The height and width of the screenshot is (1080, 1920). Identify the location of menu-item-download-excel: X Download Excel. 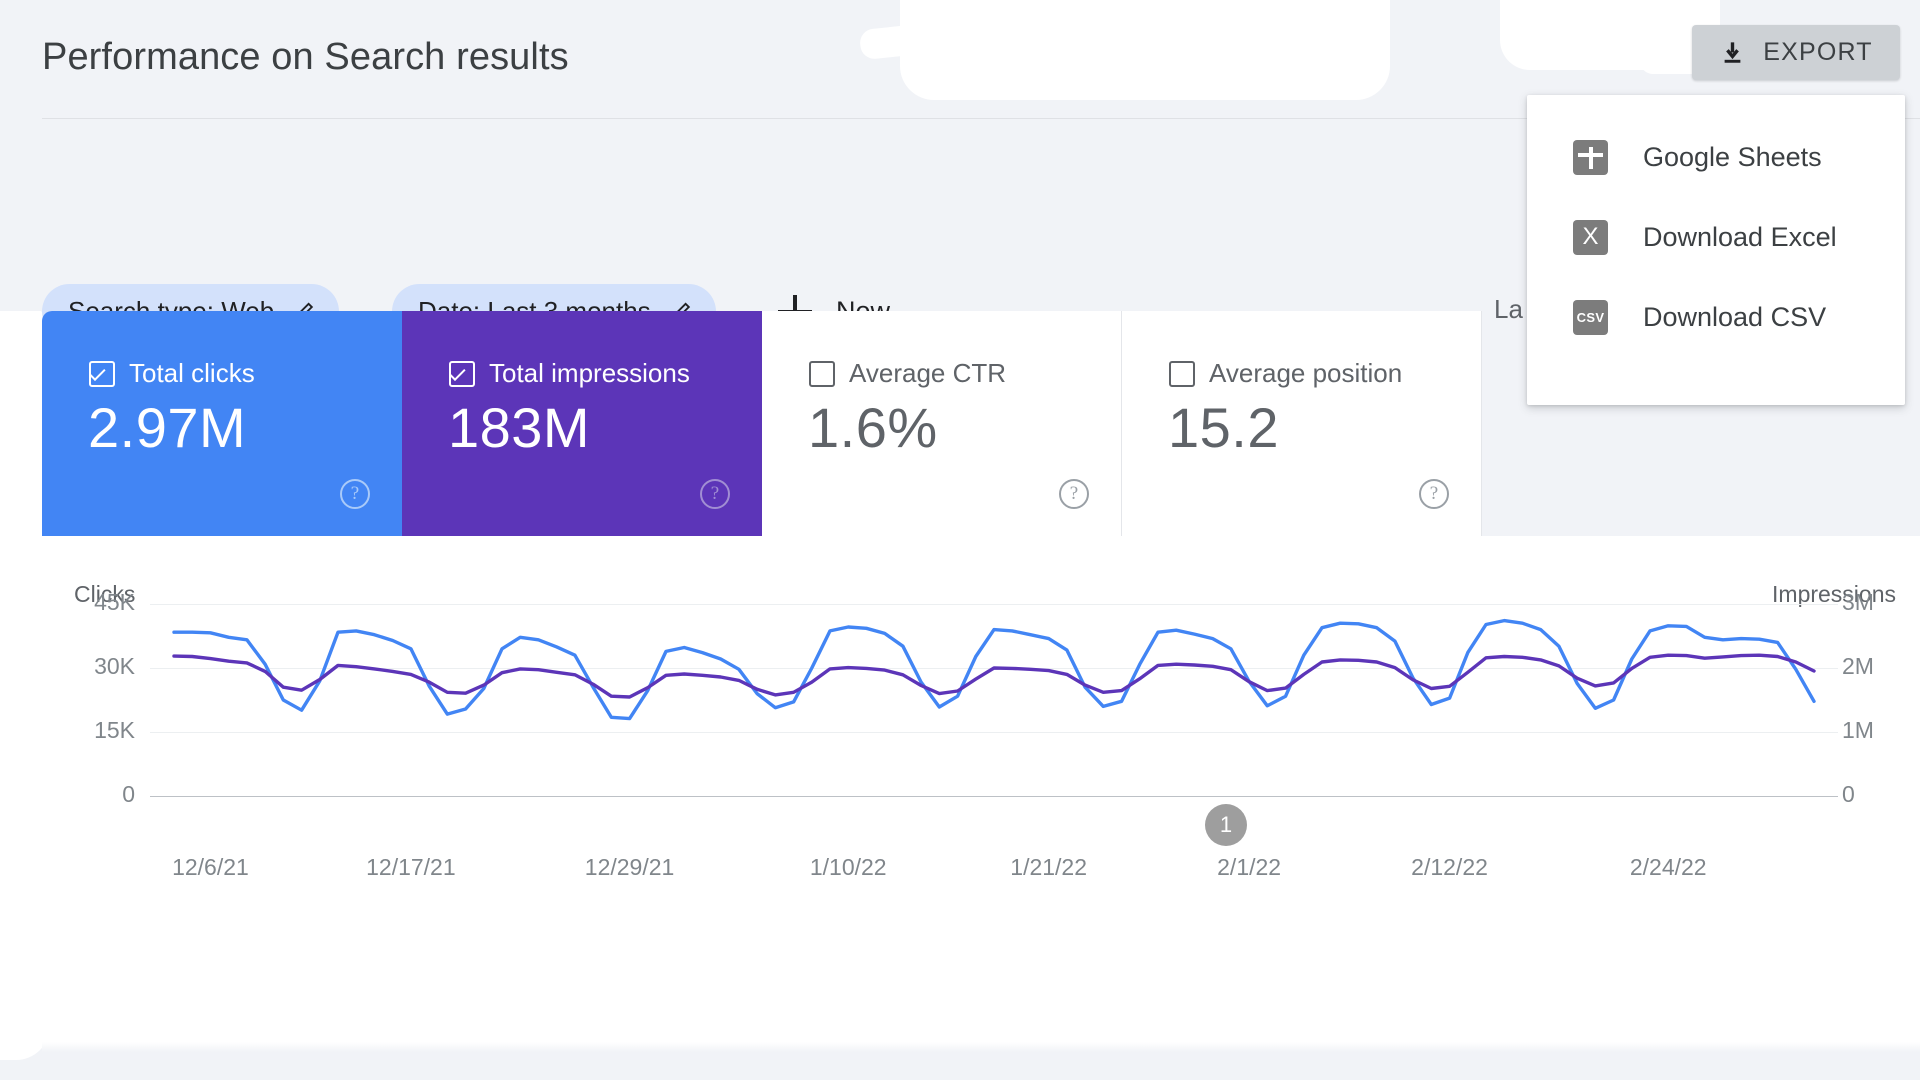
(1716, 237).